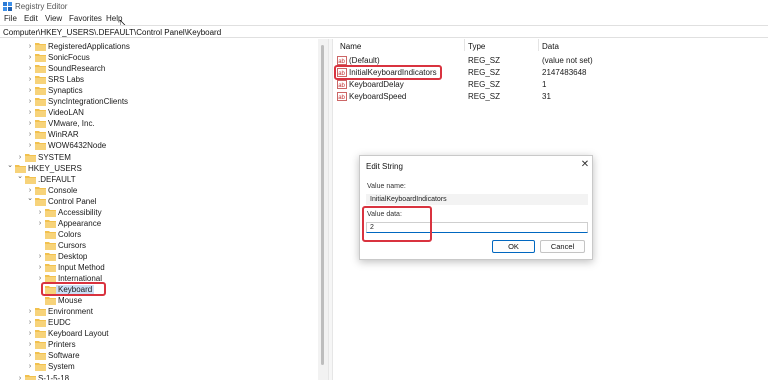 The image size is (768, 380). Describe the element at coordinates (159, 46) in the screenshot. I see `tree-item: › RegisteredApplications` at that location.